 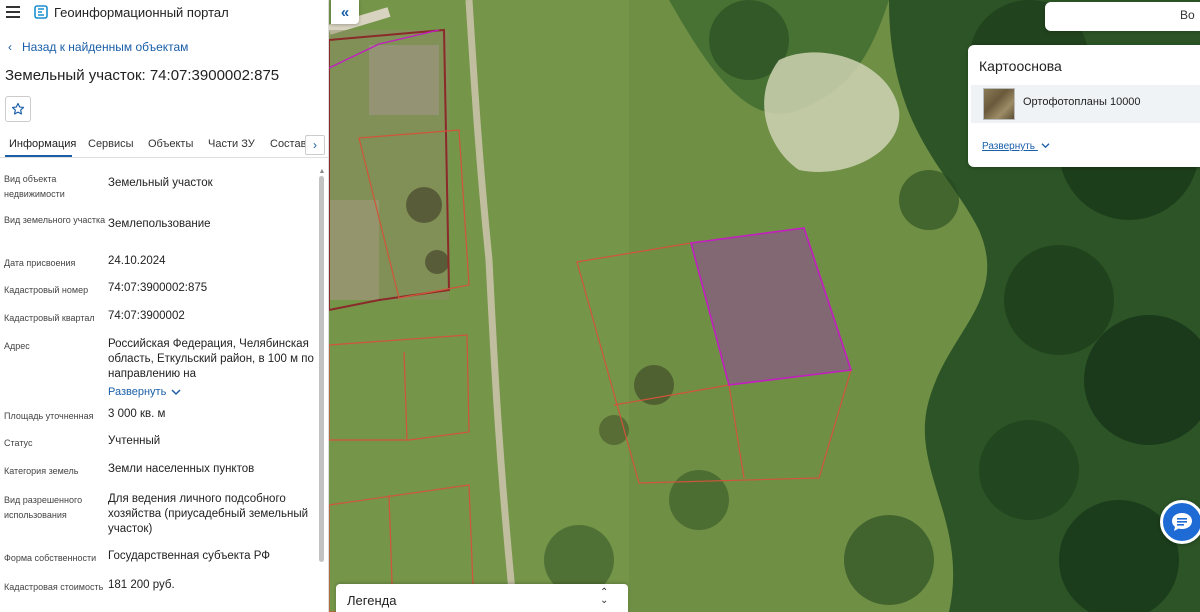 I want to click on address-expand-link: Развернуть, so click(x=144, y=392).